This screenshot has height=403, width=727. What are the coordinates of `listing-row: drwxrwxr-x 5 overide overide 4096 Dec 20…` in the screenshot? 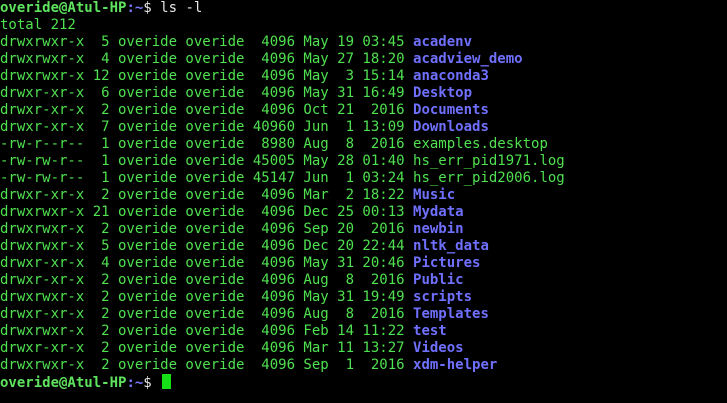 It's located at (363, 246).